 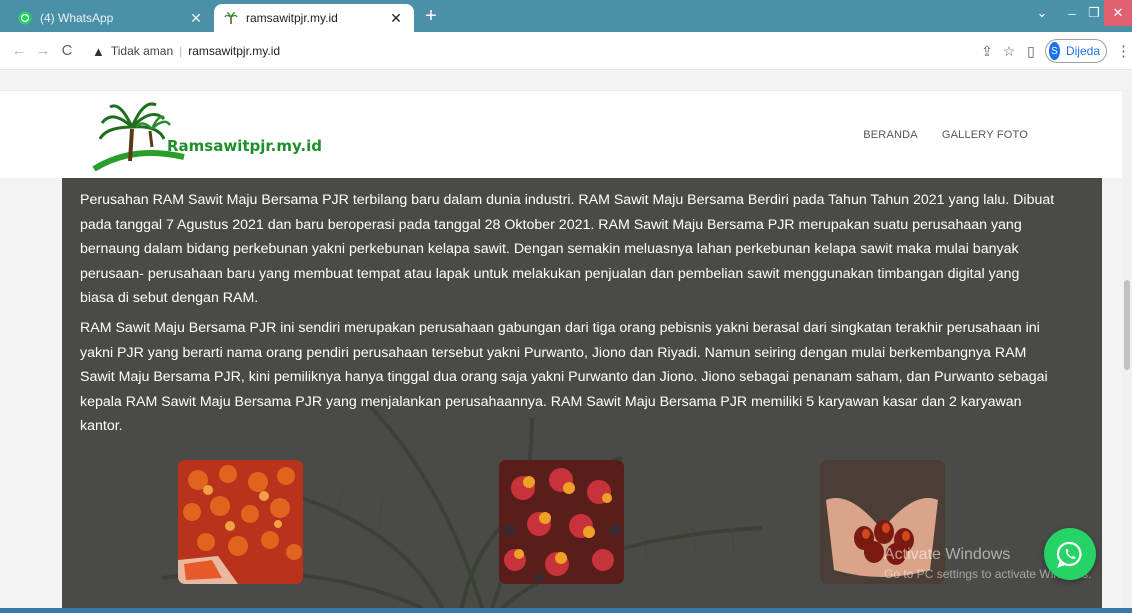 What do you see at coordinates (244, 146) in the screenshot?
I see `logo-text: Ramsawitpjr.my.id` at bounding box center [244, 146].